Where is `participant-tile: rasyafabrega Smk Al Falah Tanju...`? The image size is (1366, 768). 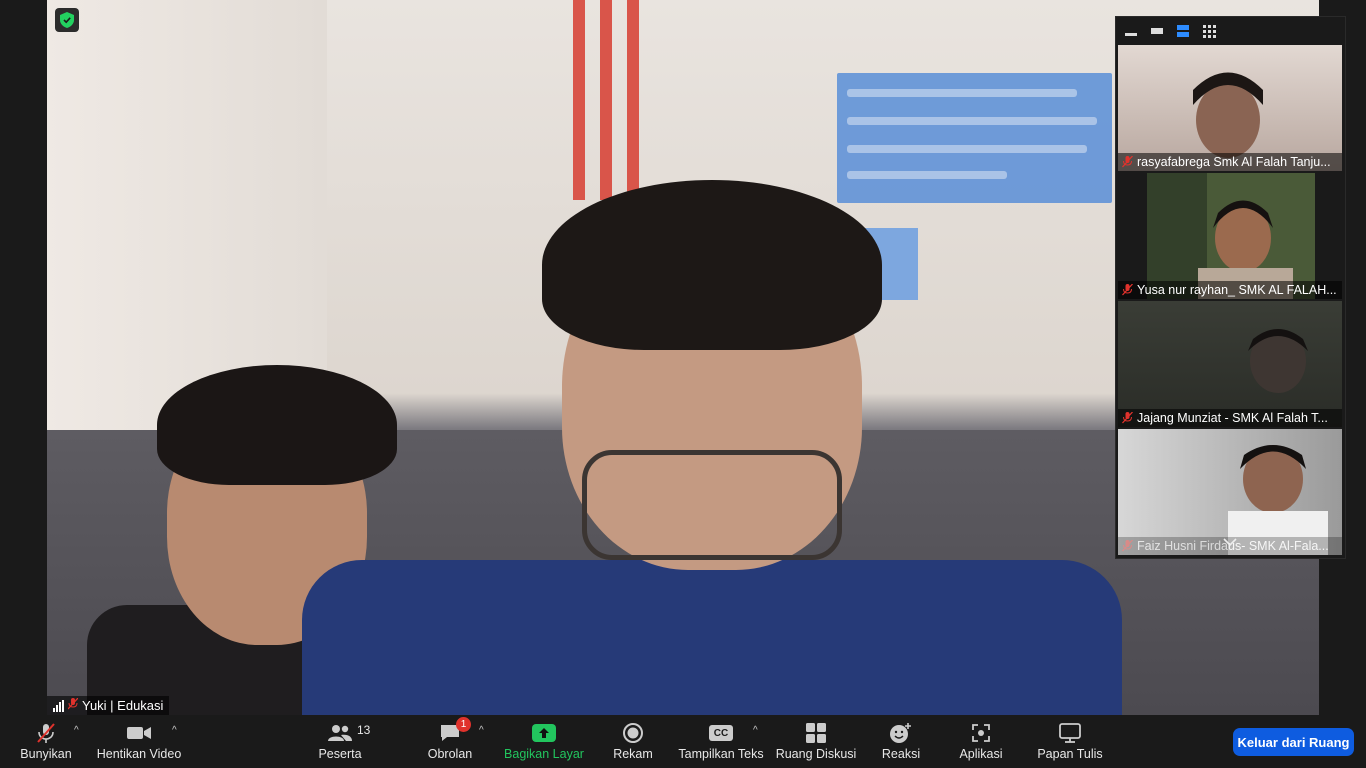 participant-tile: rasyafabrega Smk Al Falah Tanju... is located at coordinates (1230, 108).